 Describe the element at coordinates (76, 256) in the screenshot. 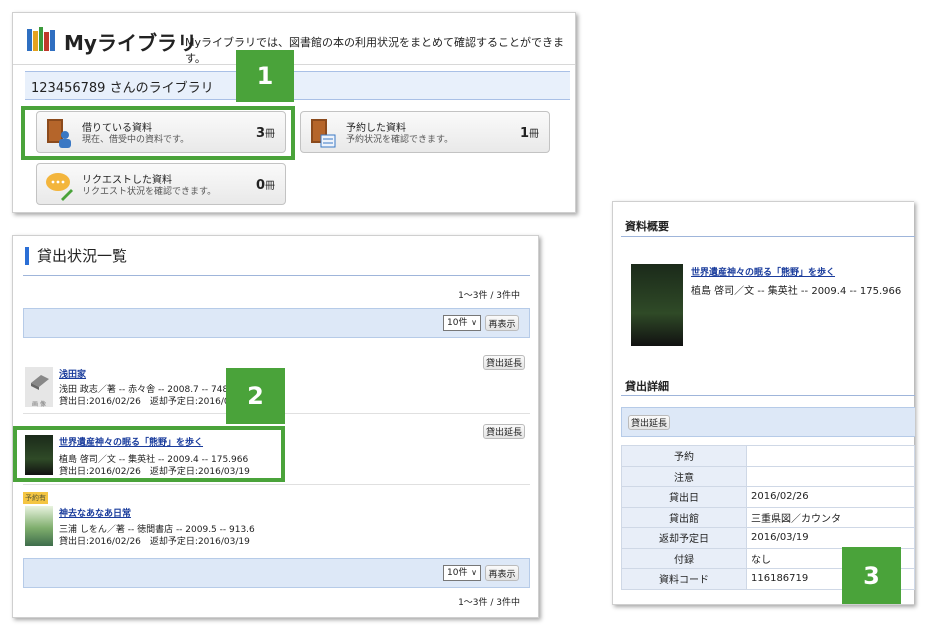

I see `loan-list-title: 貸出状況一覧` at that location.